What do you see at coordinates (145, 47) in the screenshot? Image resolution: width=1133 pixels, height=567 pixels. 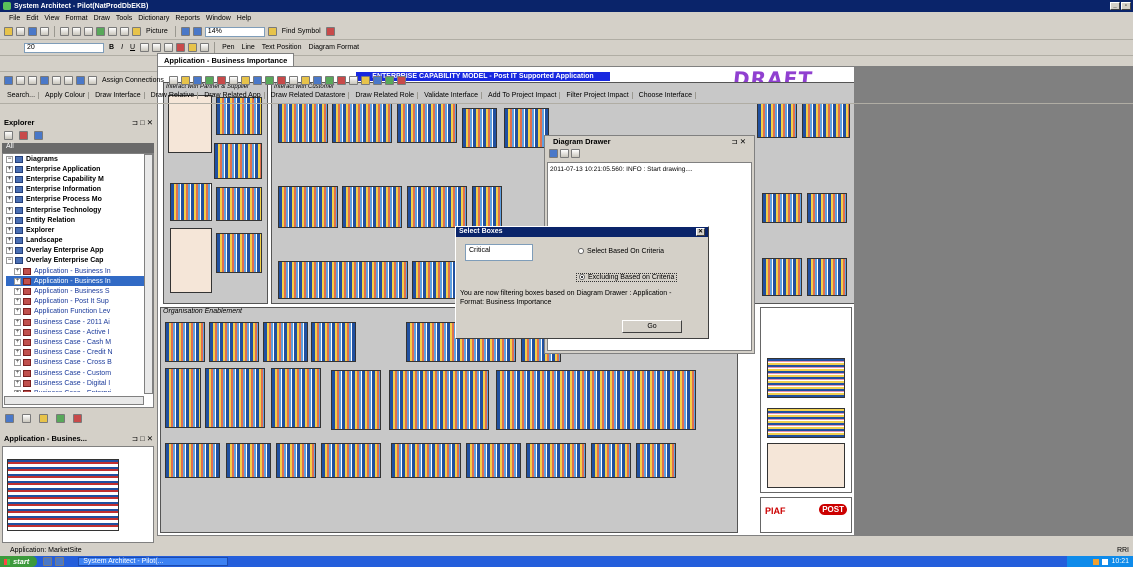 I see `align-left-icon` at bounding box center [145, 47].